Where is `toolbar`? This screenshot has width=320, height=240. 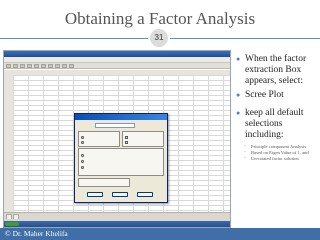 toolbar is located at coordinates (117, 66).